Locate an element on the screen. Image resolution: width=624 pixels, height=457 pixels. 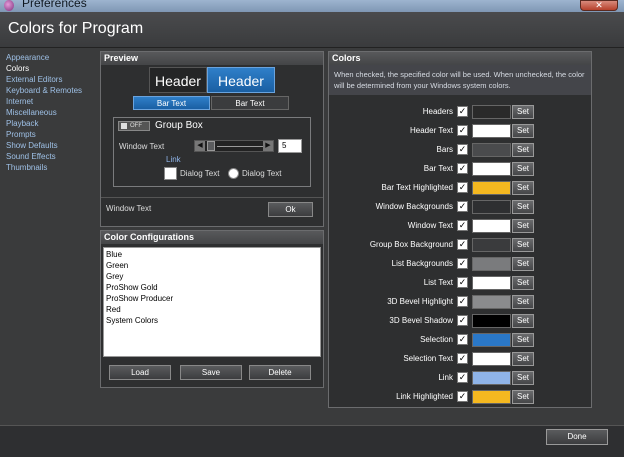
slider-thumb is located at coordinates (211, 146).